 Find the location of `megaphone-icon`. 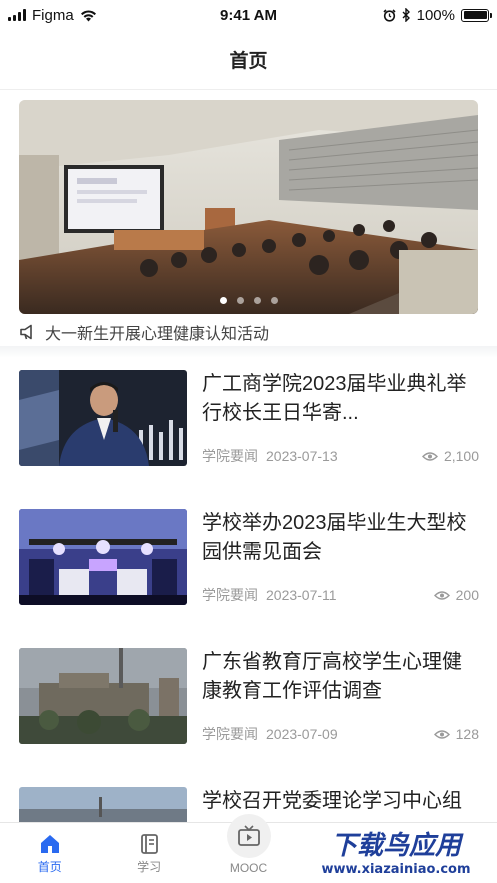

megaphone-icon is located at coordinates (26, 332).